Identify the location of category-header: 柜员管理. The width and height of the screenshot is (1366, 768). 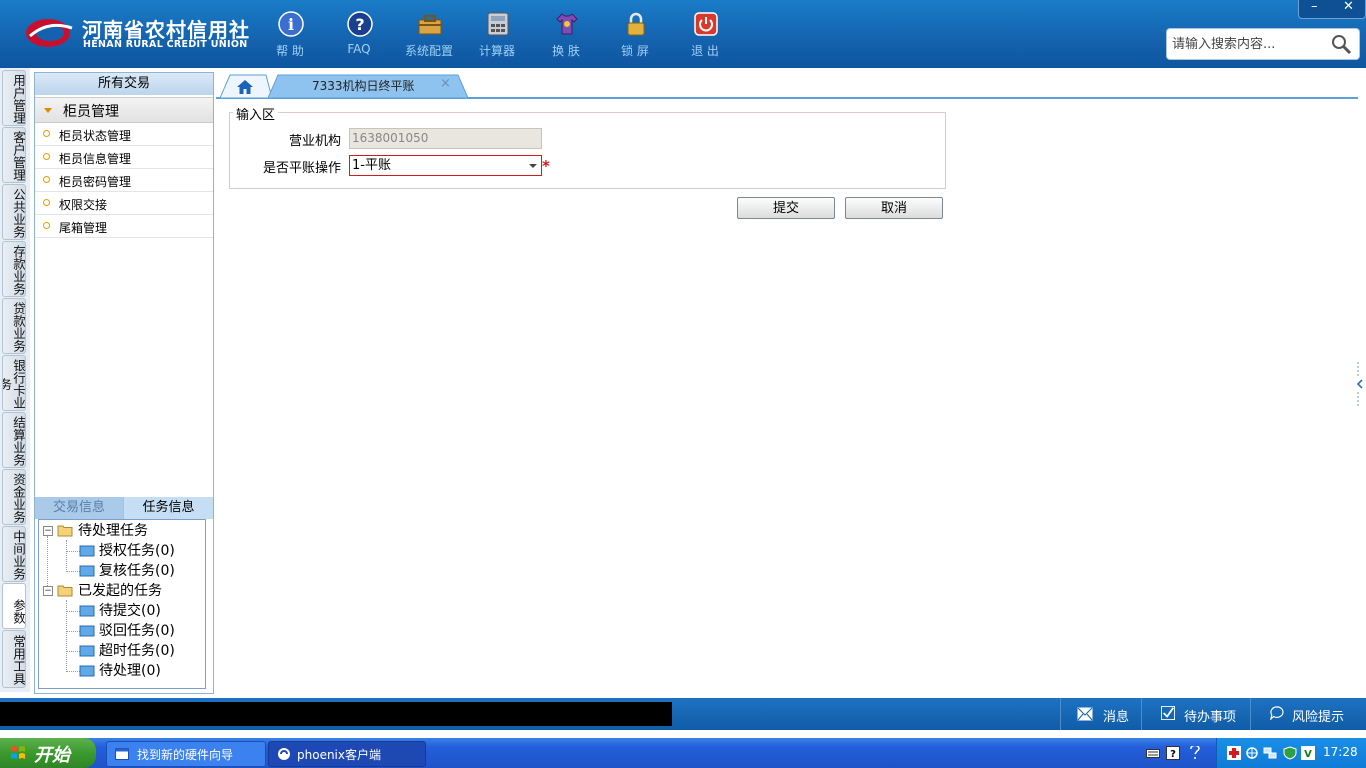
(124, 110).